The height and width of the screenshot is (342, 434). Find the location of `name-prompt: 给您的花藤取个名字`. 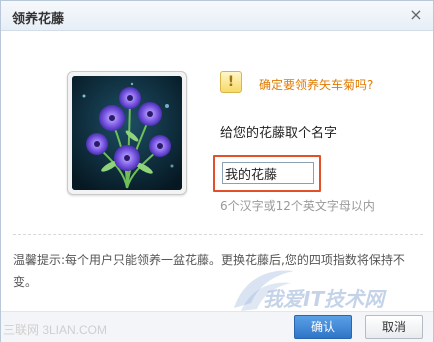

name-prompt: 给您的花藤取个名字 is located at coordinates (279, 133).